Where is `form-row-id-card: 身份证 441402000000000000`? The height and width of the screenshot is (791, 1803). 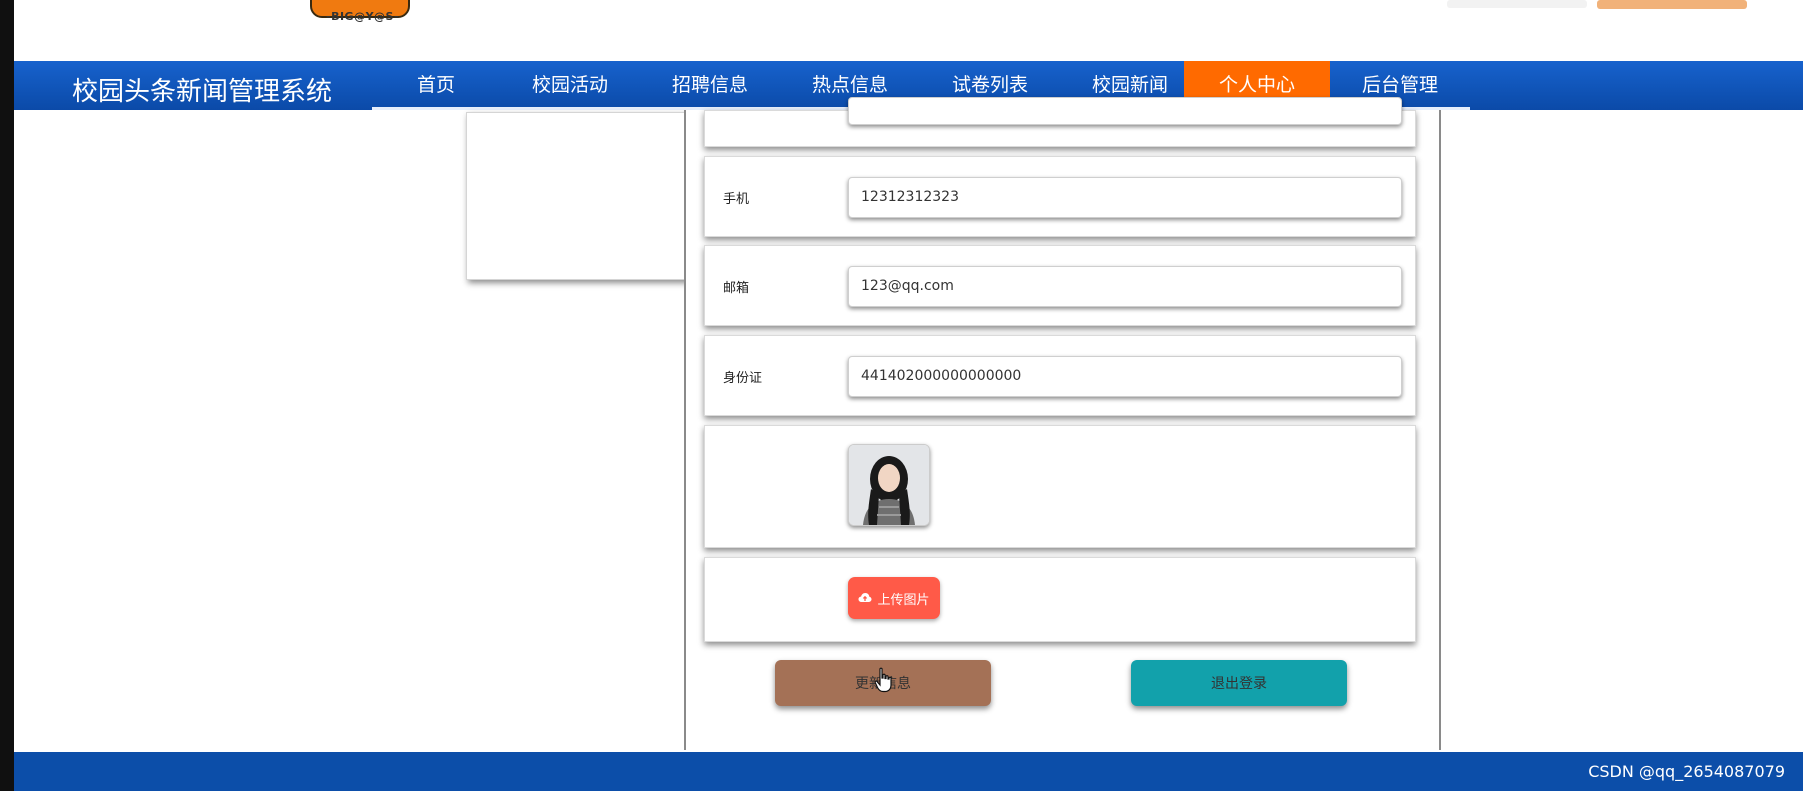
form-row-id-card: 身份证 441402000000000000 is located at coordinates (1060, 375).